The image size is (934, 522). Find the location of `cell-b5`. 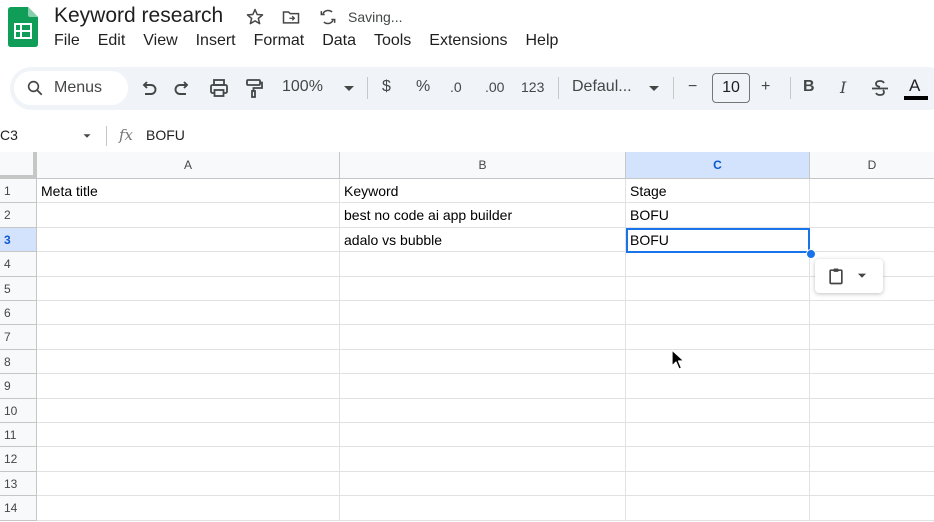

cell-b5 is located at coordinates (483, 288).